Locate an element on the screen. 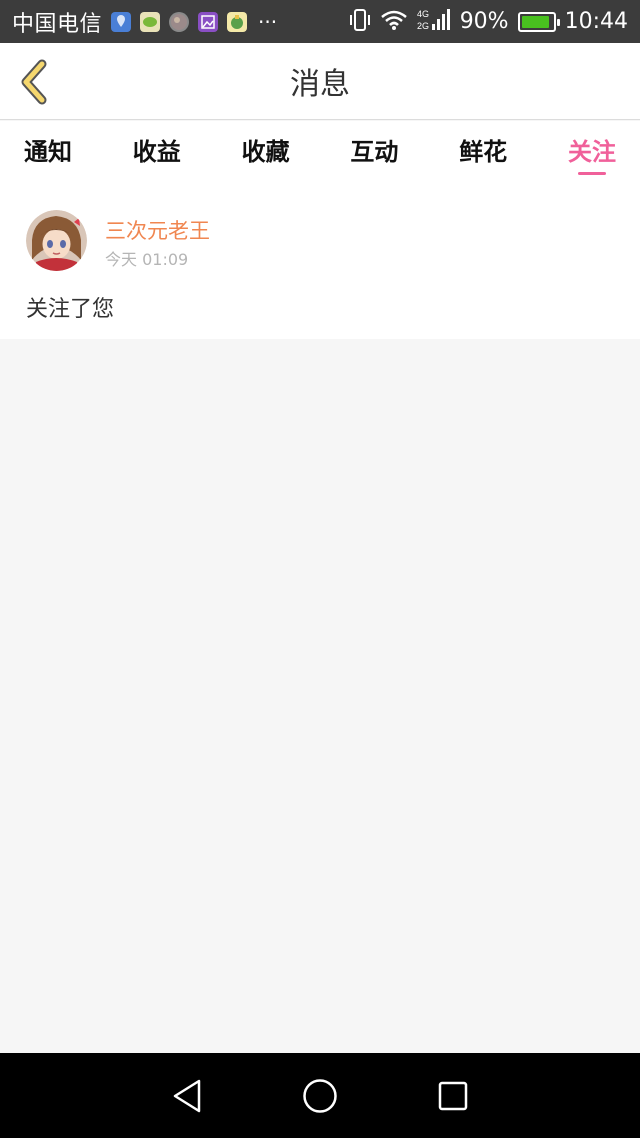 This screenshot has width=640, height=1138. carrier-label: 中国电信 is located at coordinates (57, 24).